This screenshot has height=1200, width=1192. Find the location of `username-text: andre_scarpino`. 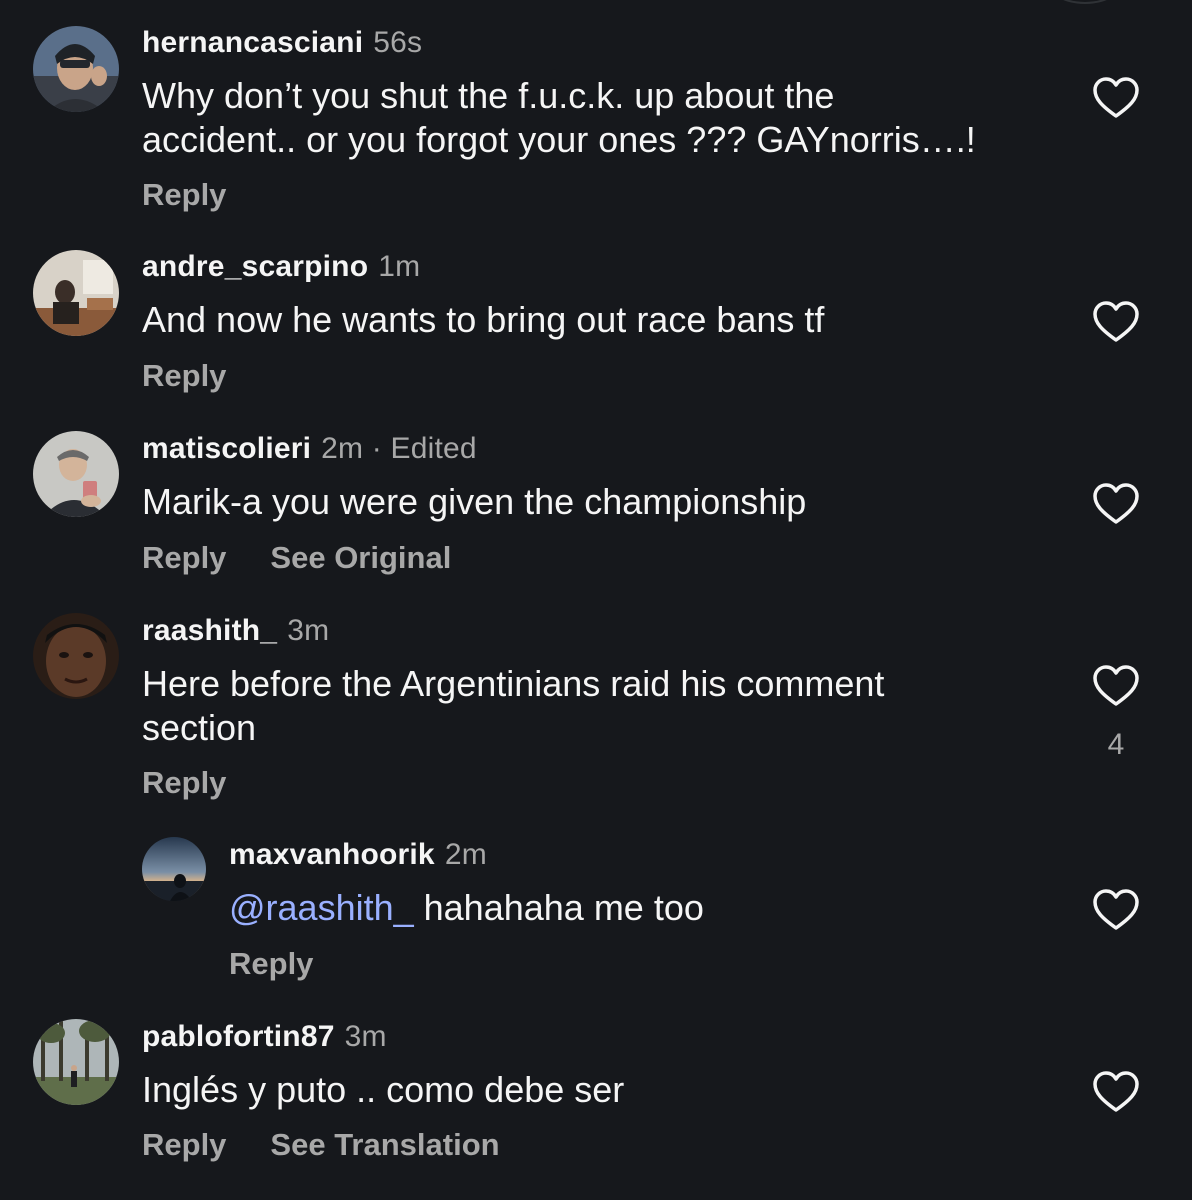

username-text: andre_scarpino is located at coordinates (255, 266).